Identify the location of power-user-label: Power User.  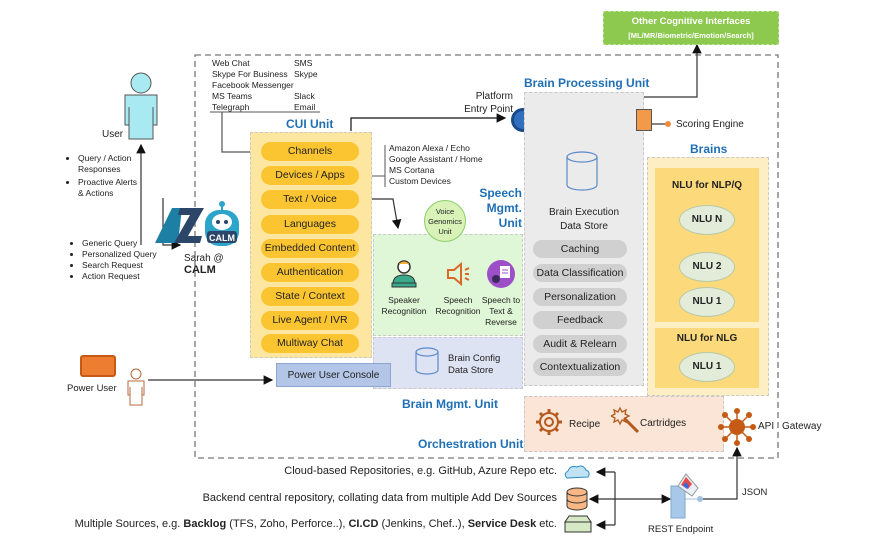
(92, 388).